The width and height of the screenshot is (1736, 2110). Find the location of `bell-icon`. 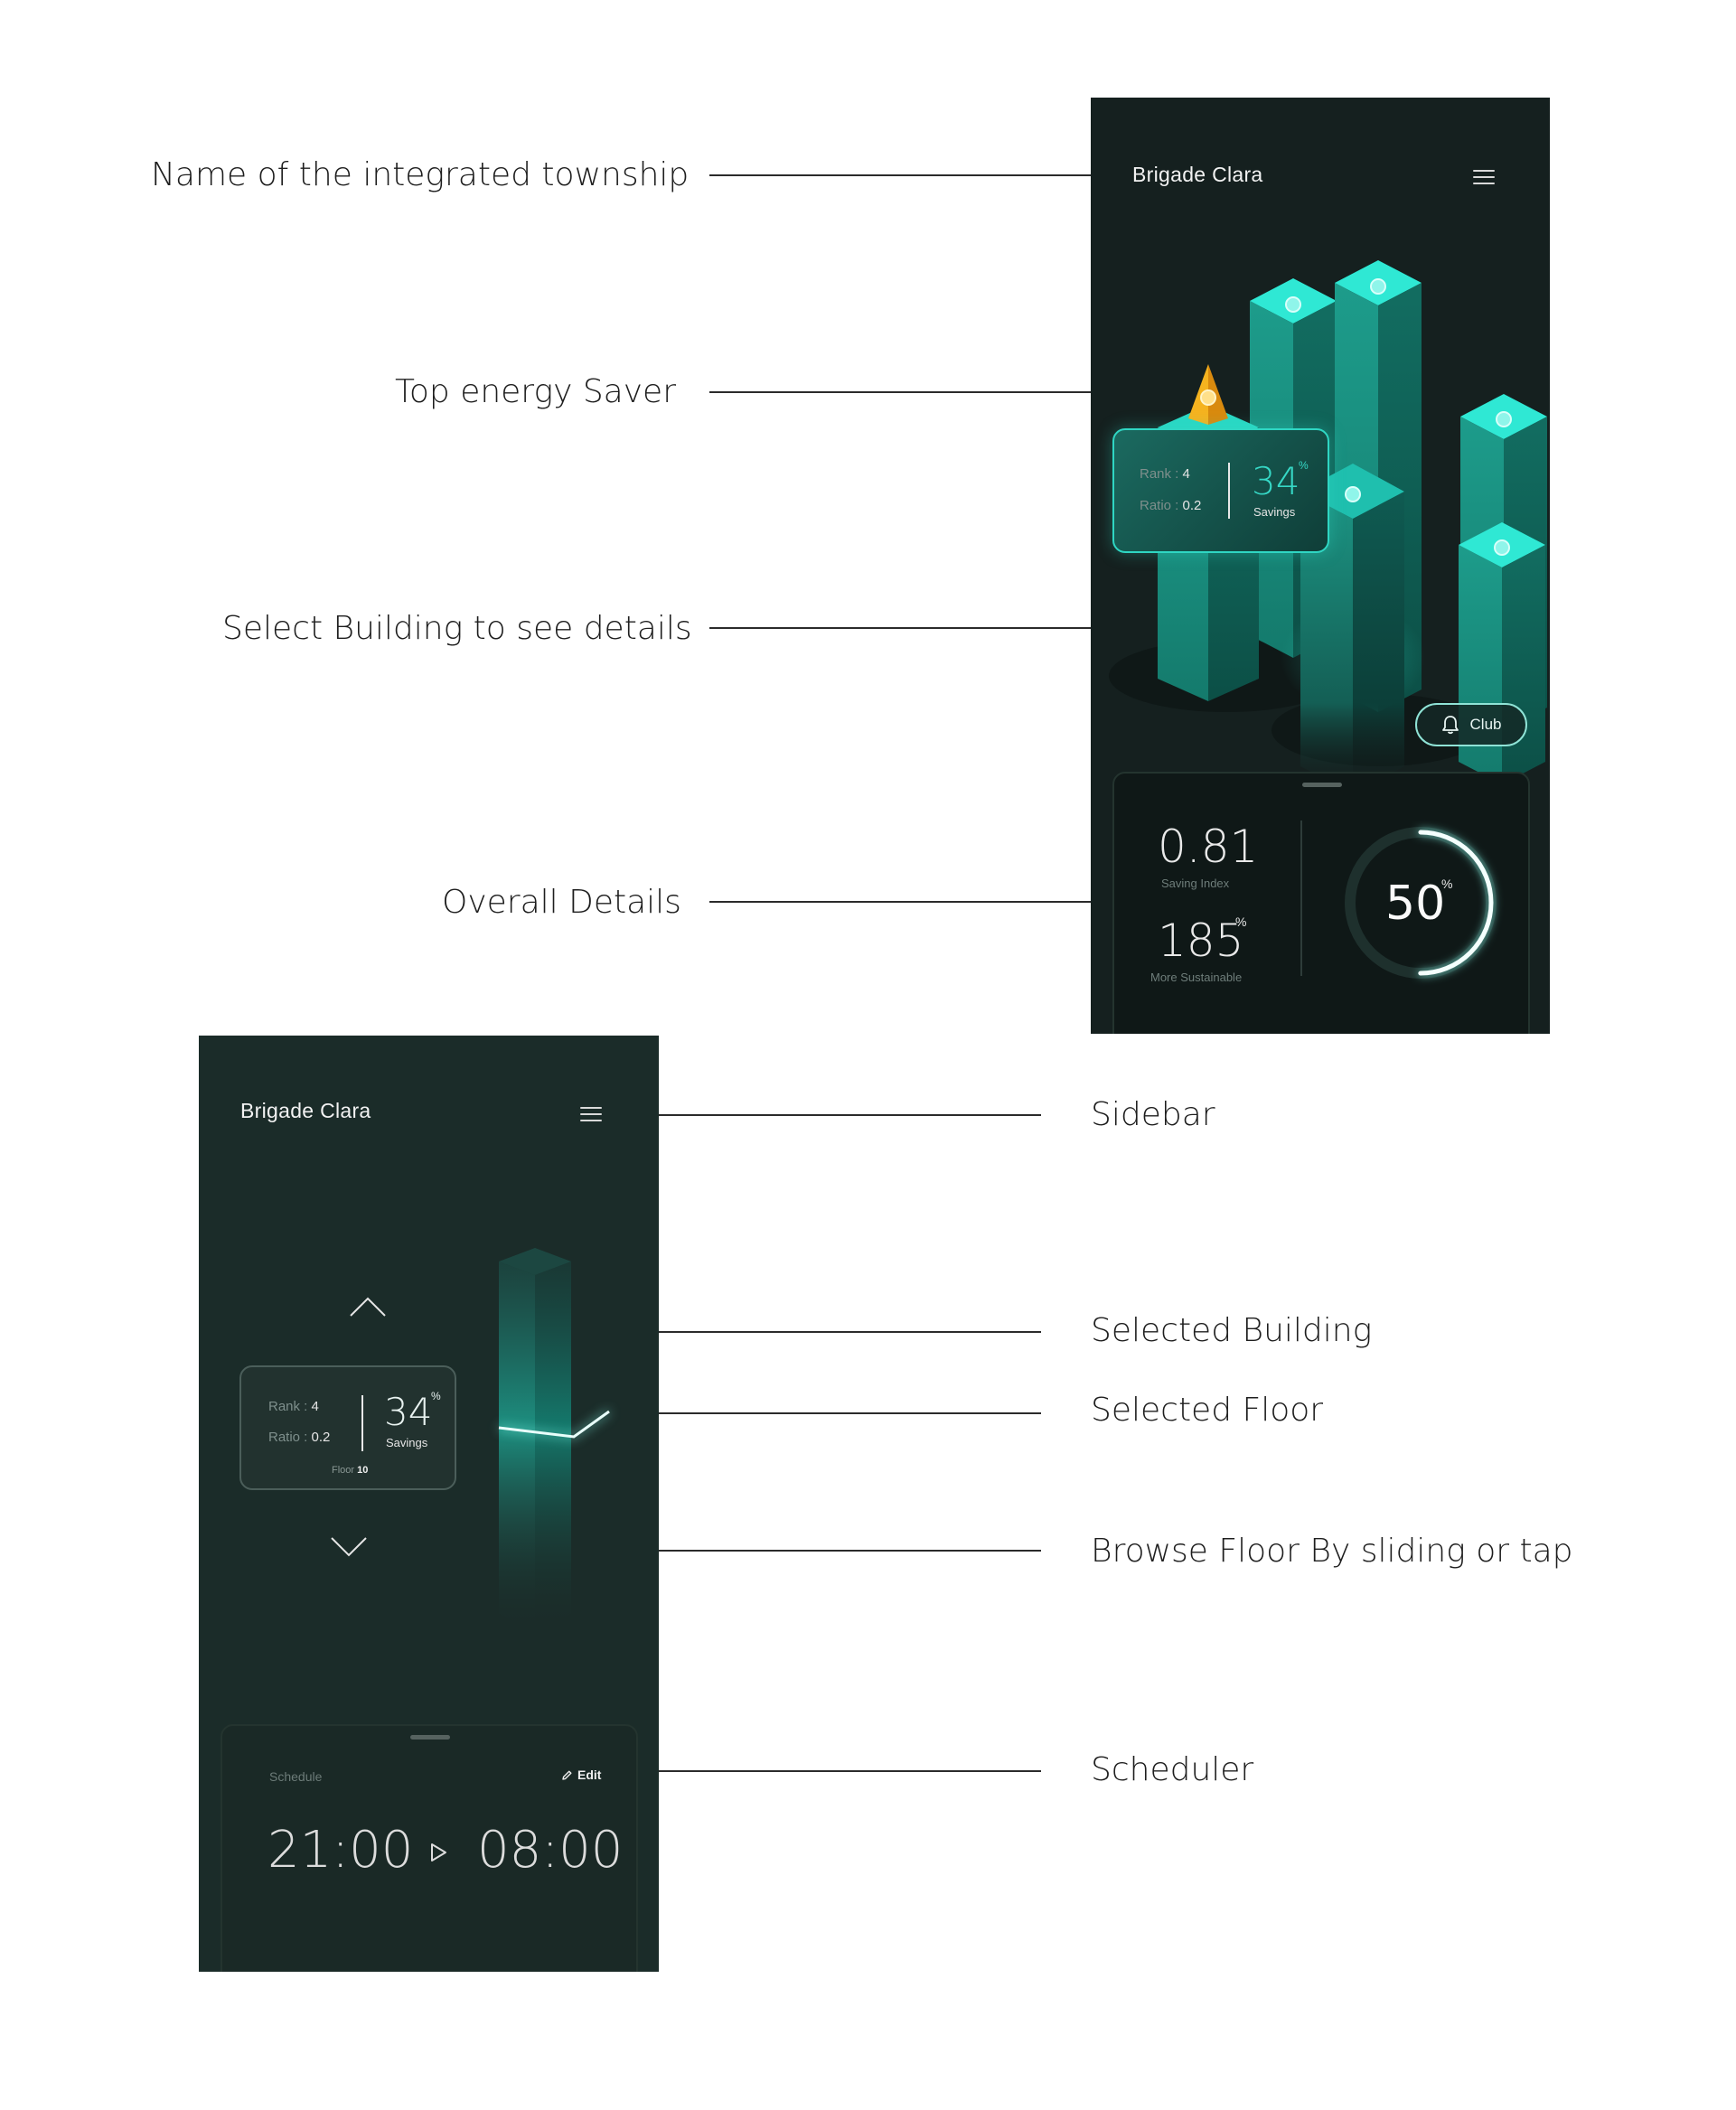

bell-icon is located at coordinates (1450, 726).